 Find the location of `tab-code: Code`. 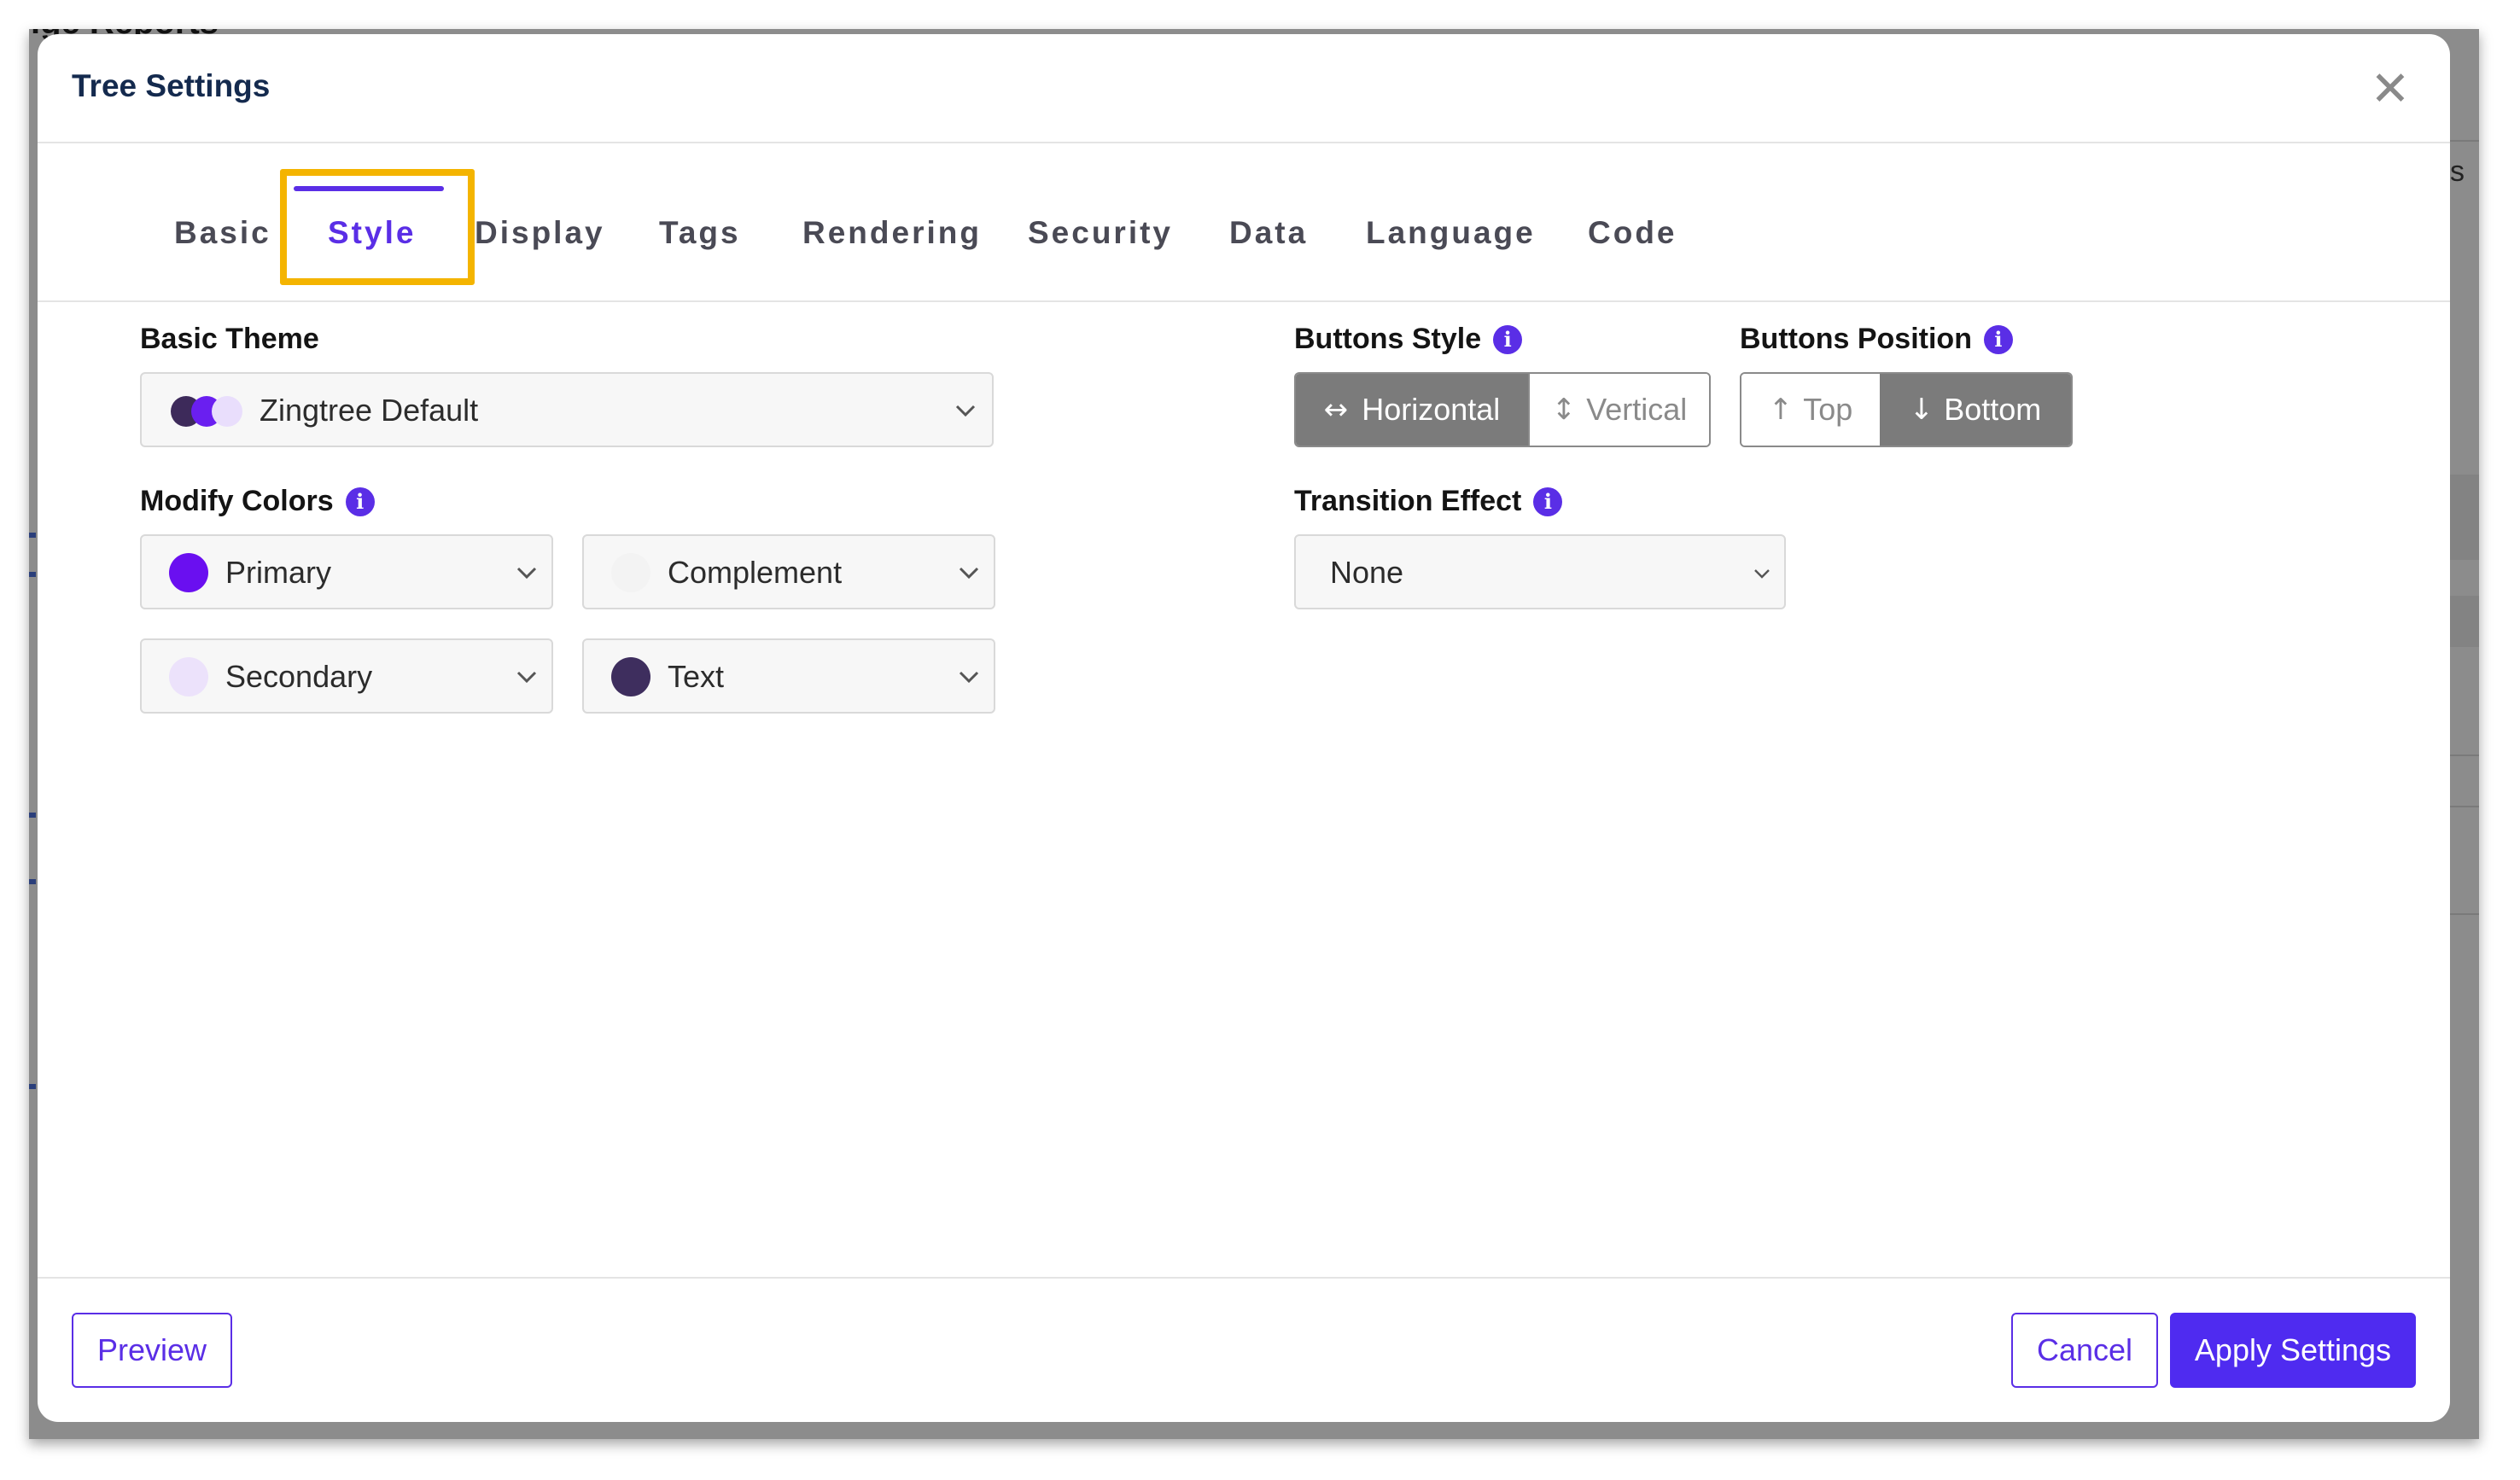

tab-code: Code is located at coordinates (1632, 233).